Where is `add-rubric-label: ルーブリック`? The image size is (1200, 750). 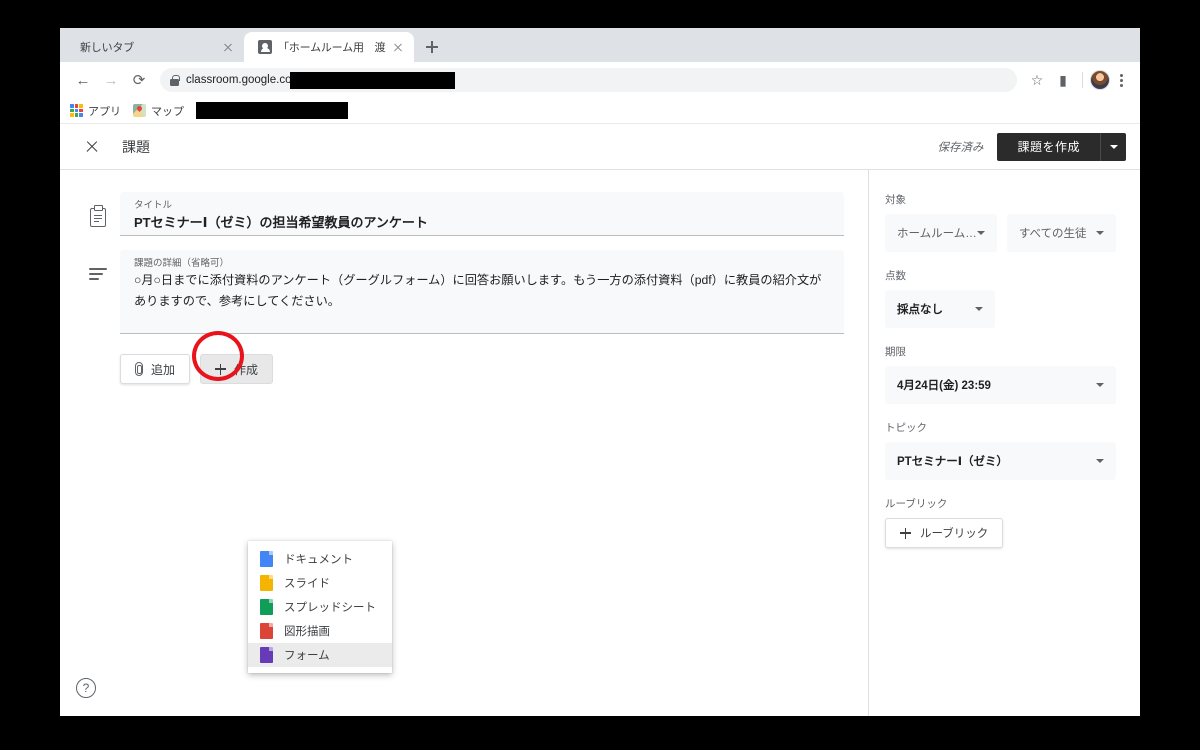 add-rubric-label: ルーブリック is located at coordinates (954, 534).